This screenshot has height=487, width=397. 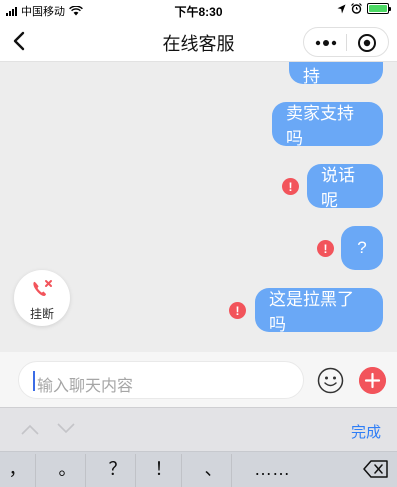 What do you see at coordinates (164, 470) in the screenshot?
I see `key-exclamation: ！` at bounding box center [164, 470].